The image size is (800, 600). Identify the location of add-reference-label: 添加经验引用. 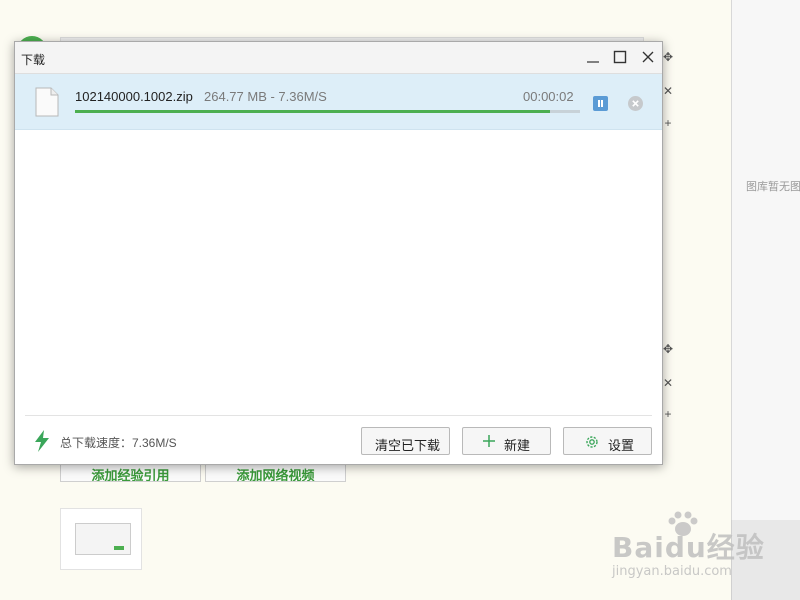
(130, 475).